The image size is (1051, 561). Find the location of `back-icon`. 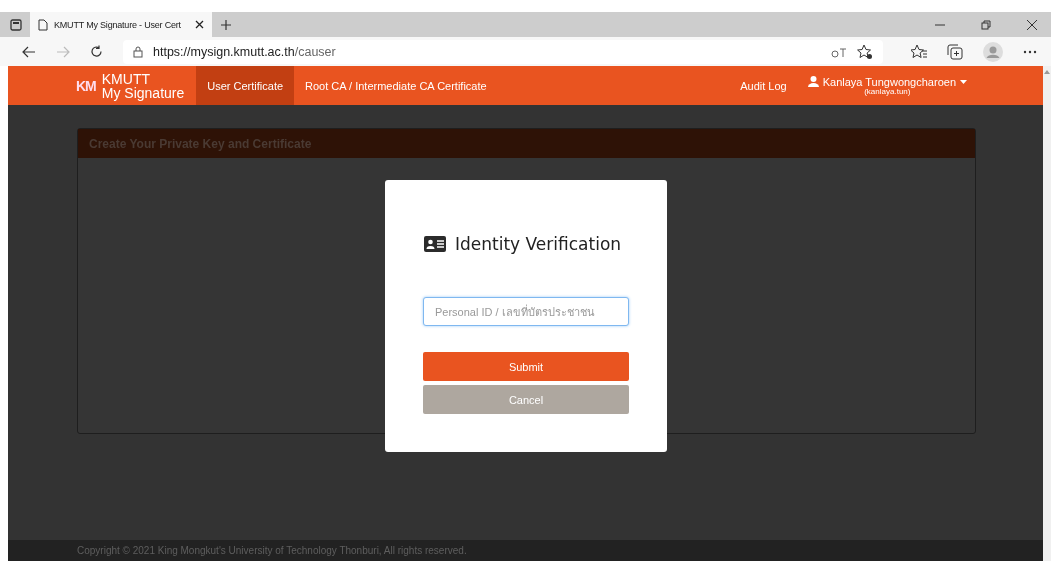

back-icon is located at coordinates (29, 51).